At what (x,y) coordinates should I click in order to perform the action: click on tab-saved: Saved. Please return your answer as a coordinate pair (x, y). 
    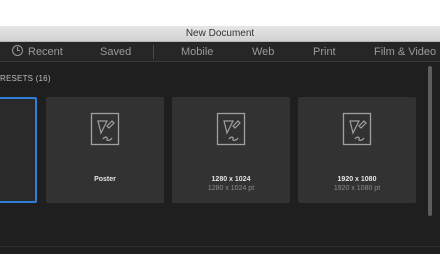
    Looking at the image, I should click on (115, 52).